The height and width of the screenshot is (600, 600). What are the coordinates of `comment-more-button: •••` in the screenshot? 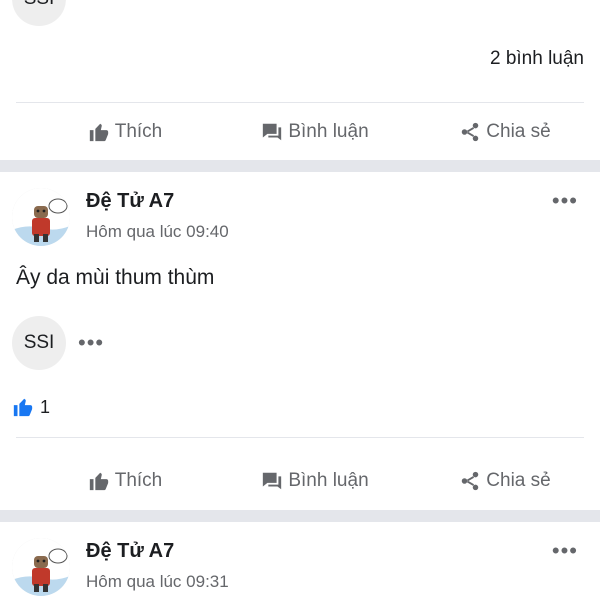 It's located at (91, 343).